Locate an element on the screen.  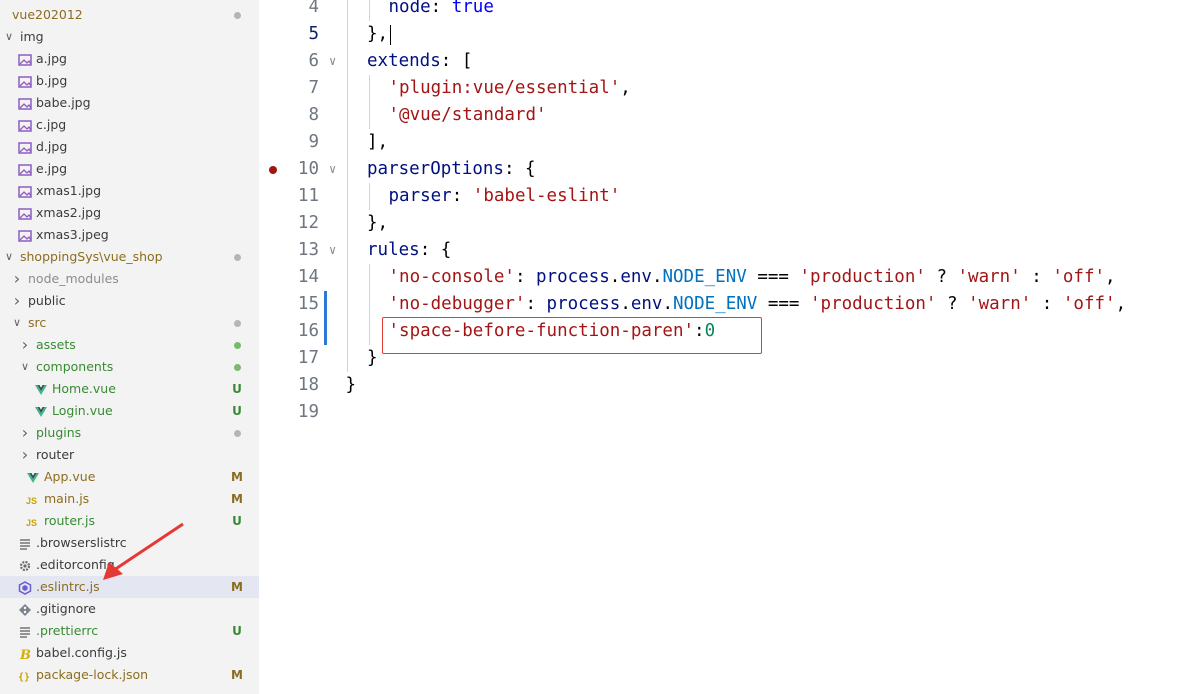
punctuation-token: : { is located at coordinates (519, 169).